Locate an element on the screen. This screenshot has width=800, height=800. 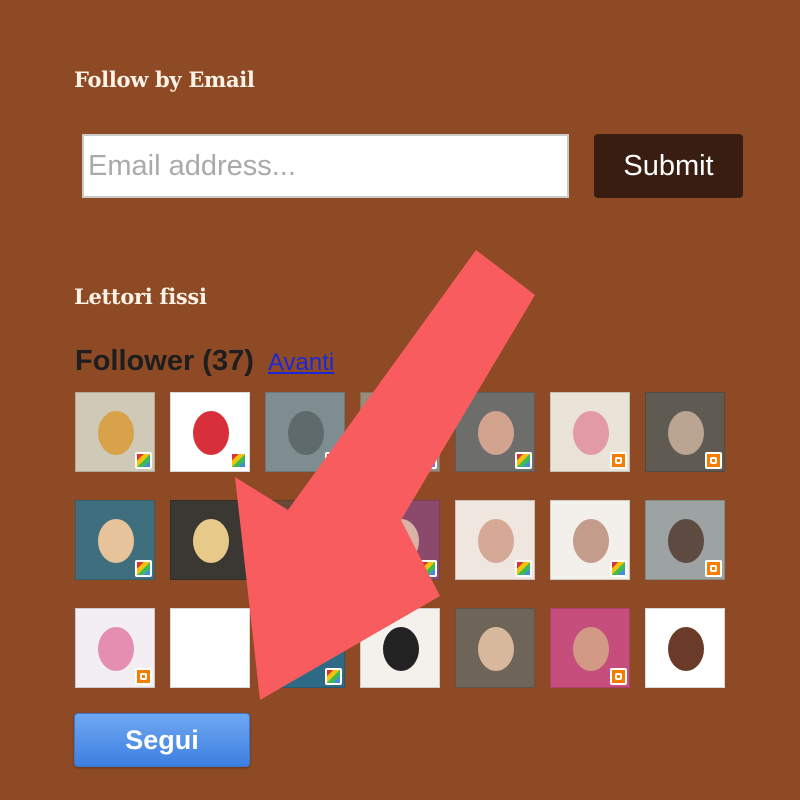
followers-label: Follower is located at coordinates (135, 361).